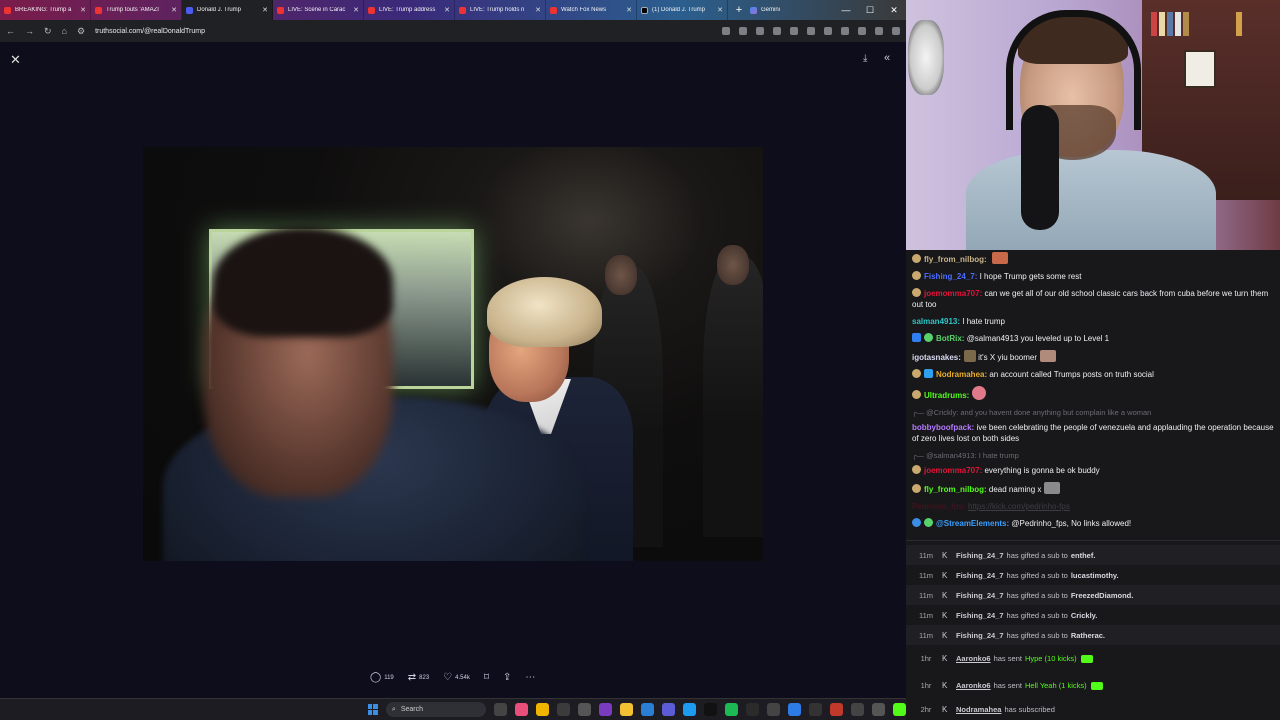 This screenshot has height=720, width=1280. Describe the element at coordinates (726, 31) in the screenshot. I see `cast-icon` at that location.